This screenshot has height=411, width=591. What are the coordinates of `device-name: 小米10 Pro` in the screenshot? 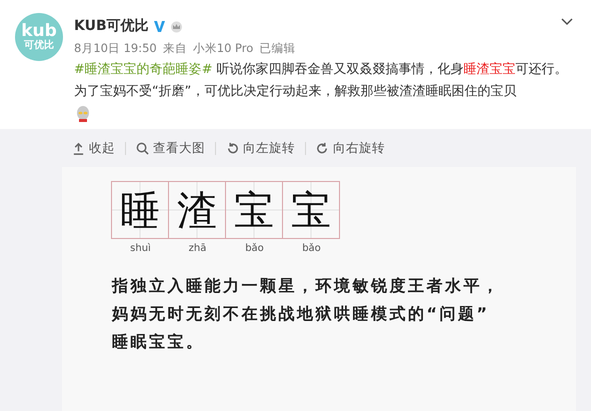 It's located at (223, 48).